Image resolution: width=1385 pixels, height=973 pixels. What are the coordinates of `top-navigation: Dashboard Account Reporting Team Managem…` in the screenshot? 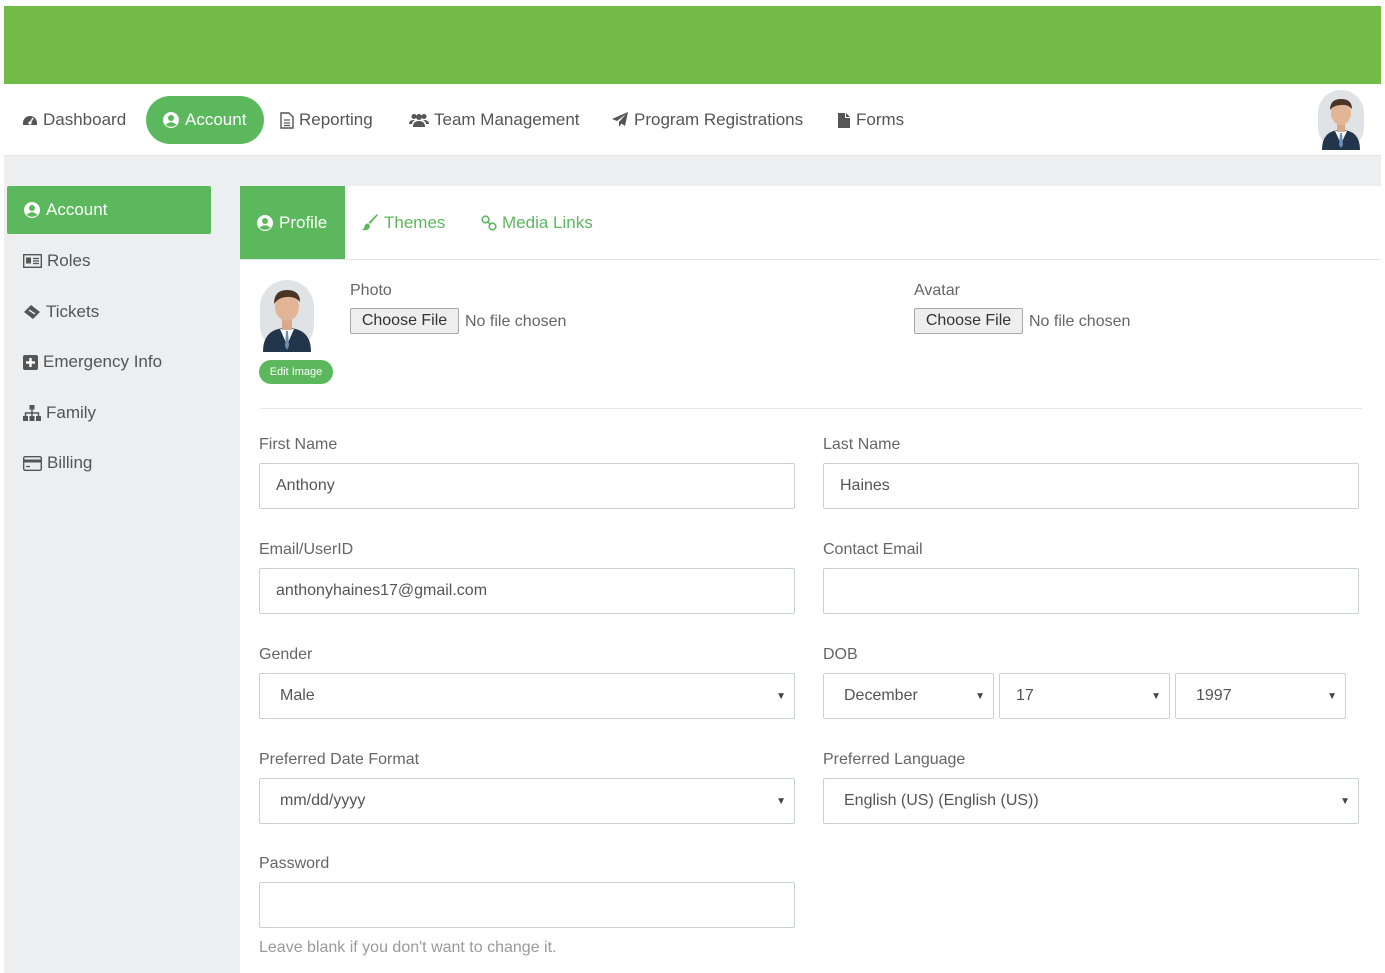 It's located at (692, 120).